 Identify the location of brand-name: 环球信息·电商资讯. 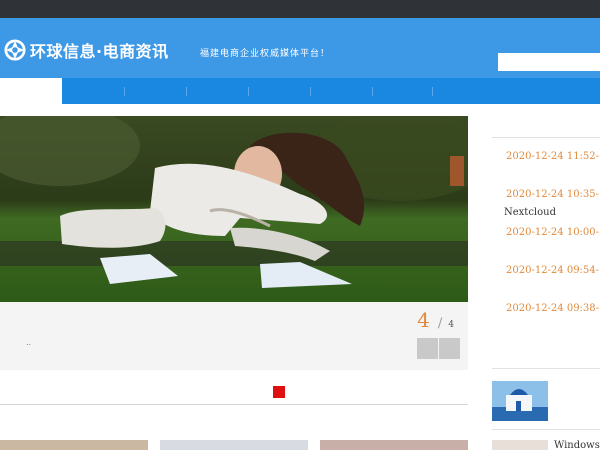
(99, 51).